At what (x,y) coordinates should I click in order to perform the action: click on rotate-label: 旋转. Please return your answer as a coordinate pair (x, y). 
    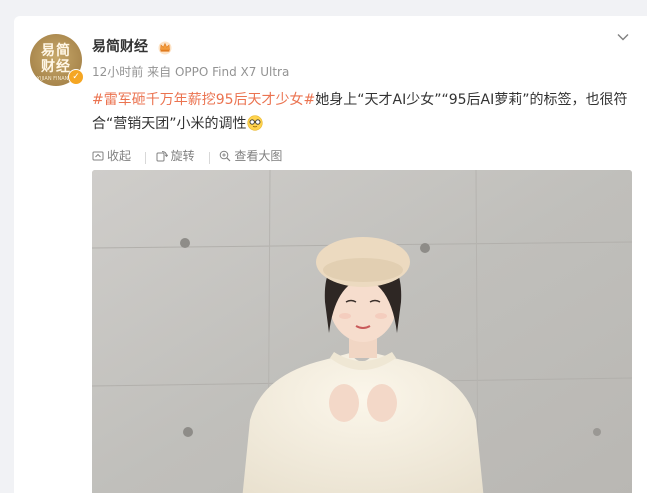
    Looking at the image, I should click on (182, 156).